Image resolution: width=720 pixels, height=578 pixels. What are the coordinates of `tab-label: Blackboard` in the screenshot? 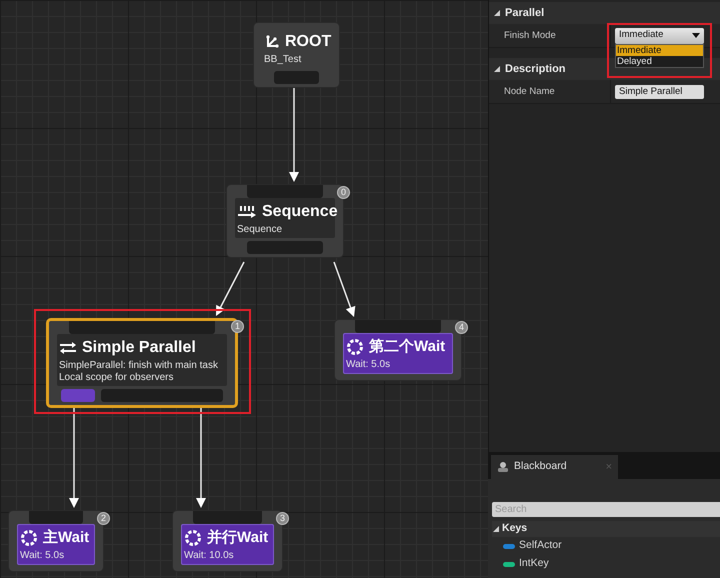 It's located at (541, 466).